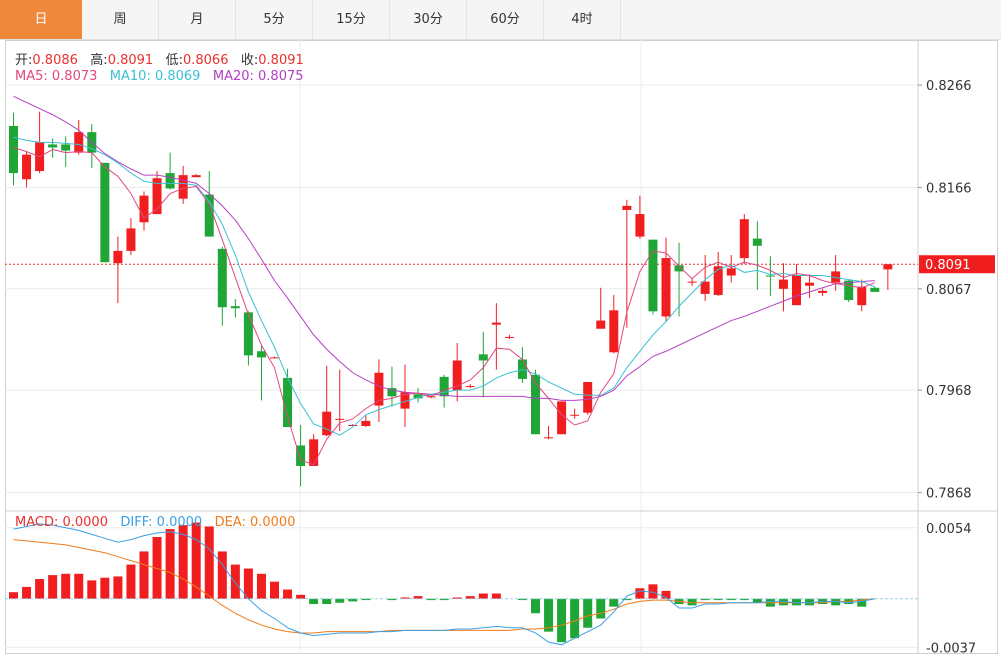 The width and height of the screenshot is (1001, 656). What do you see at coordinates (205, 60) in the screenshot?
I see `low-value: 0.8066` at bounding box center [205, 60].